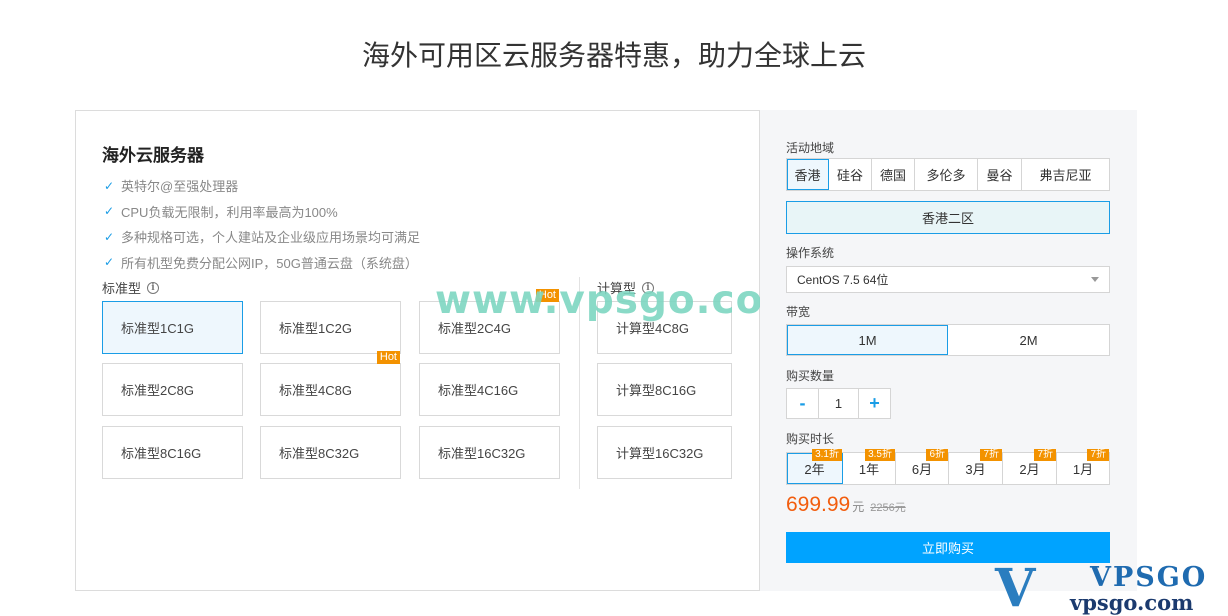 The image size is (1228, 616). I want to click on duration-label: 购买时长, so click(810, 439).